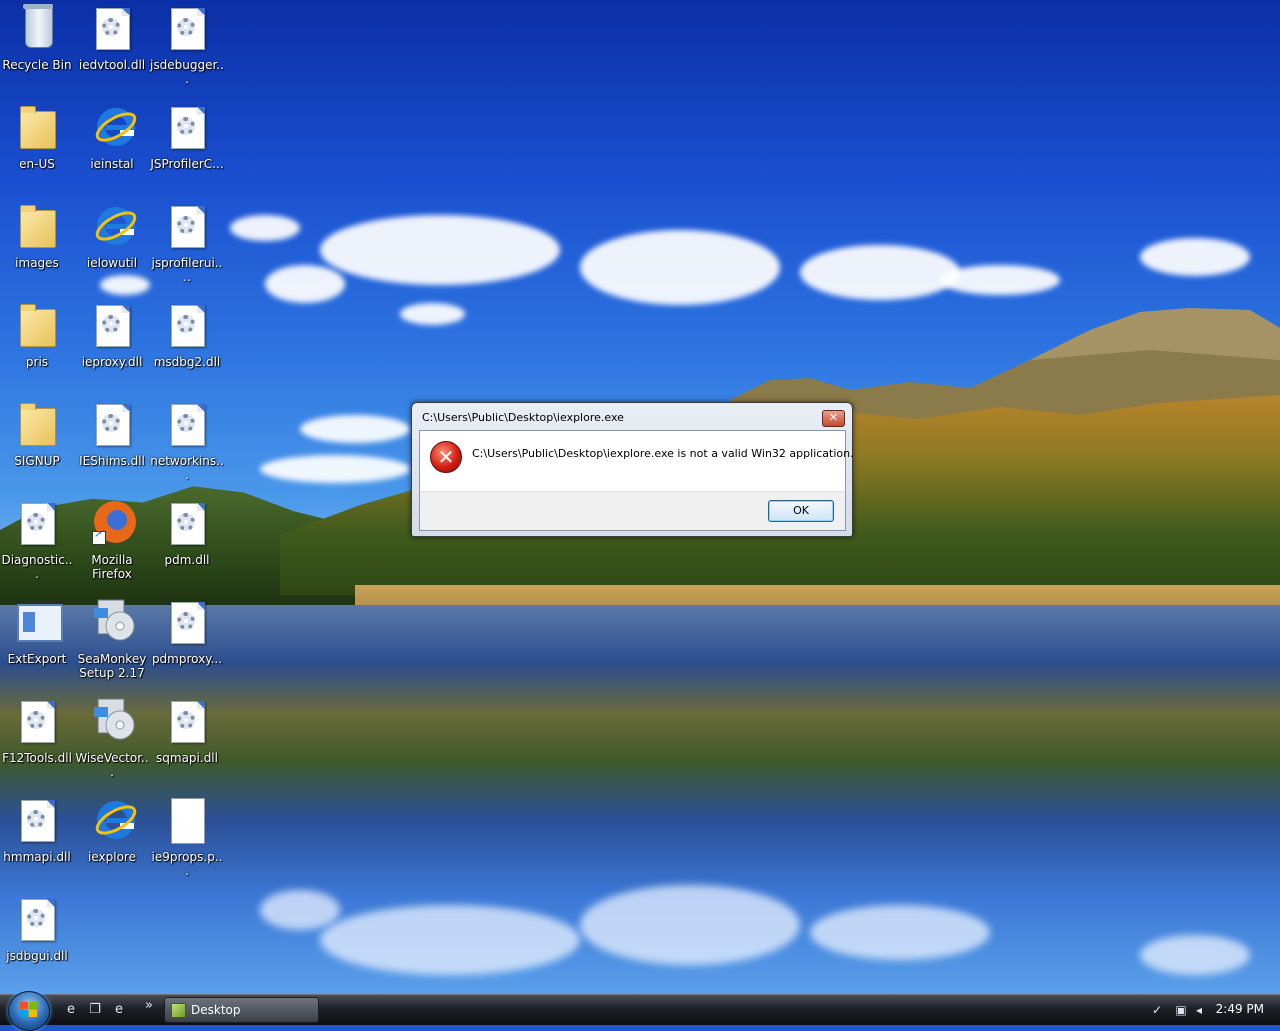 The image size is (1280, 1031). What do you see at coordinates (1199, 1010) in the screenshot?
I see `volume-icon: ◂` at bounding box center [1199, 1010].